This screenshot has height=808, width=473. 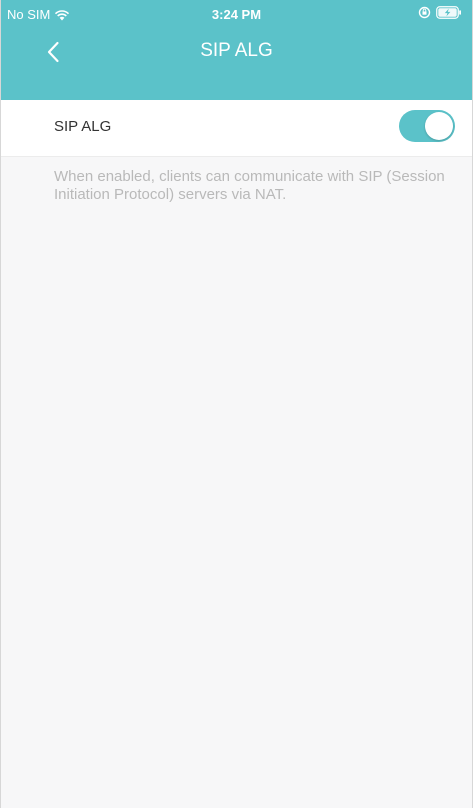 I want to click on app-header: No SIM 3:24 PM SIP ALG, so click(x=236, y=50).